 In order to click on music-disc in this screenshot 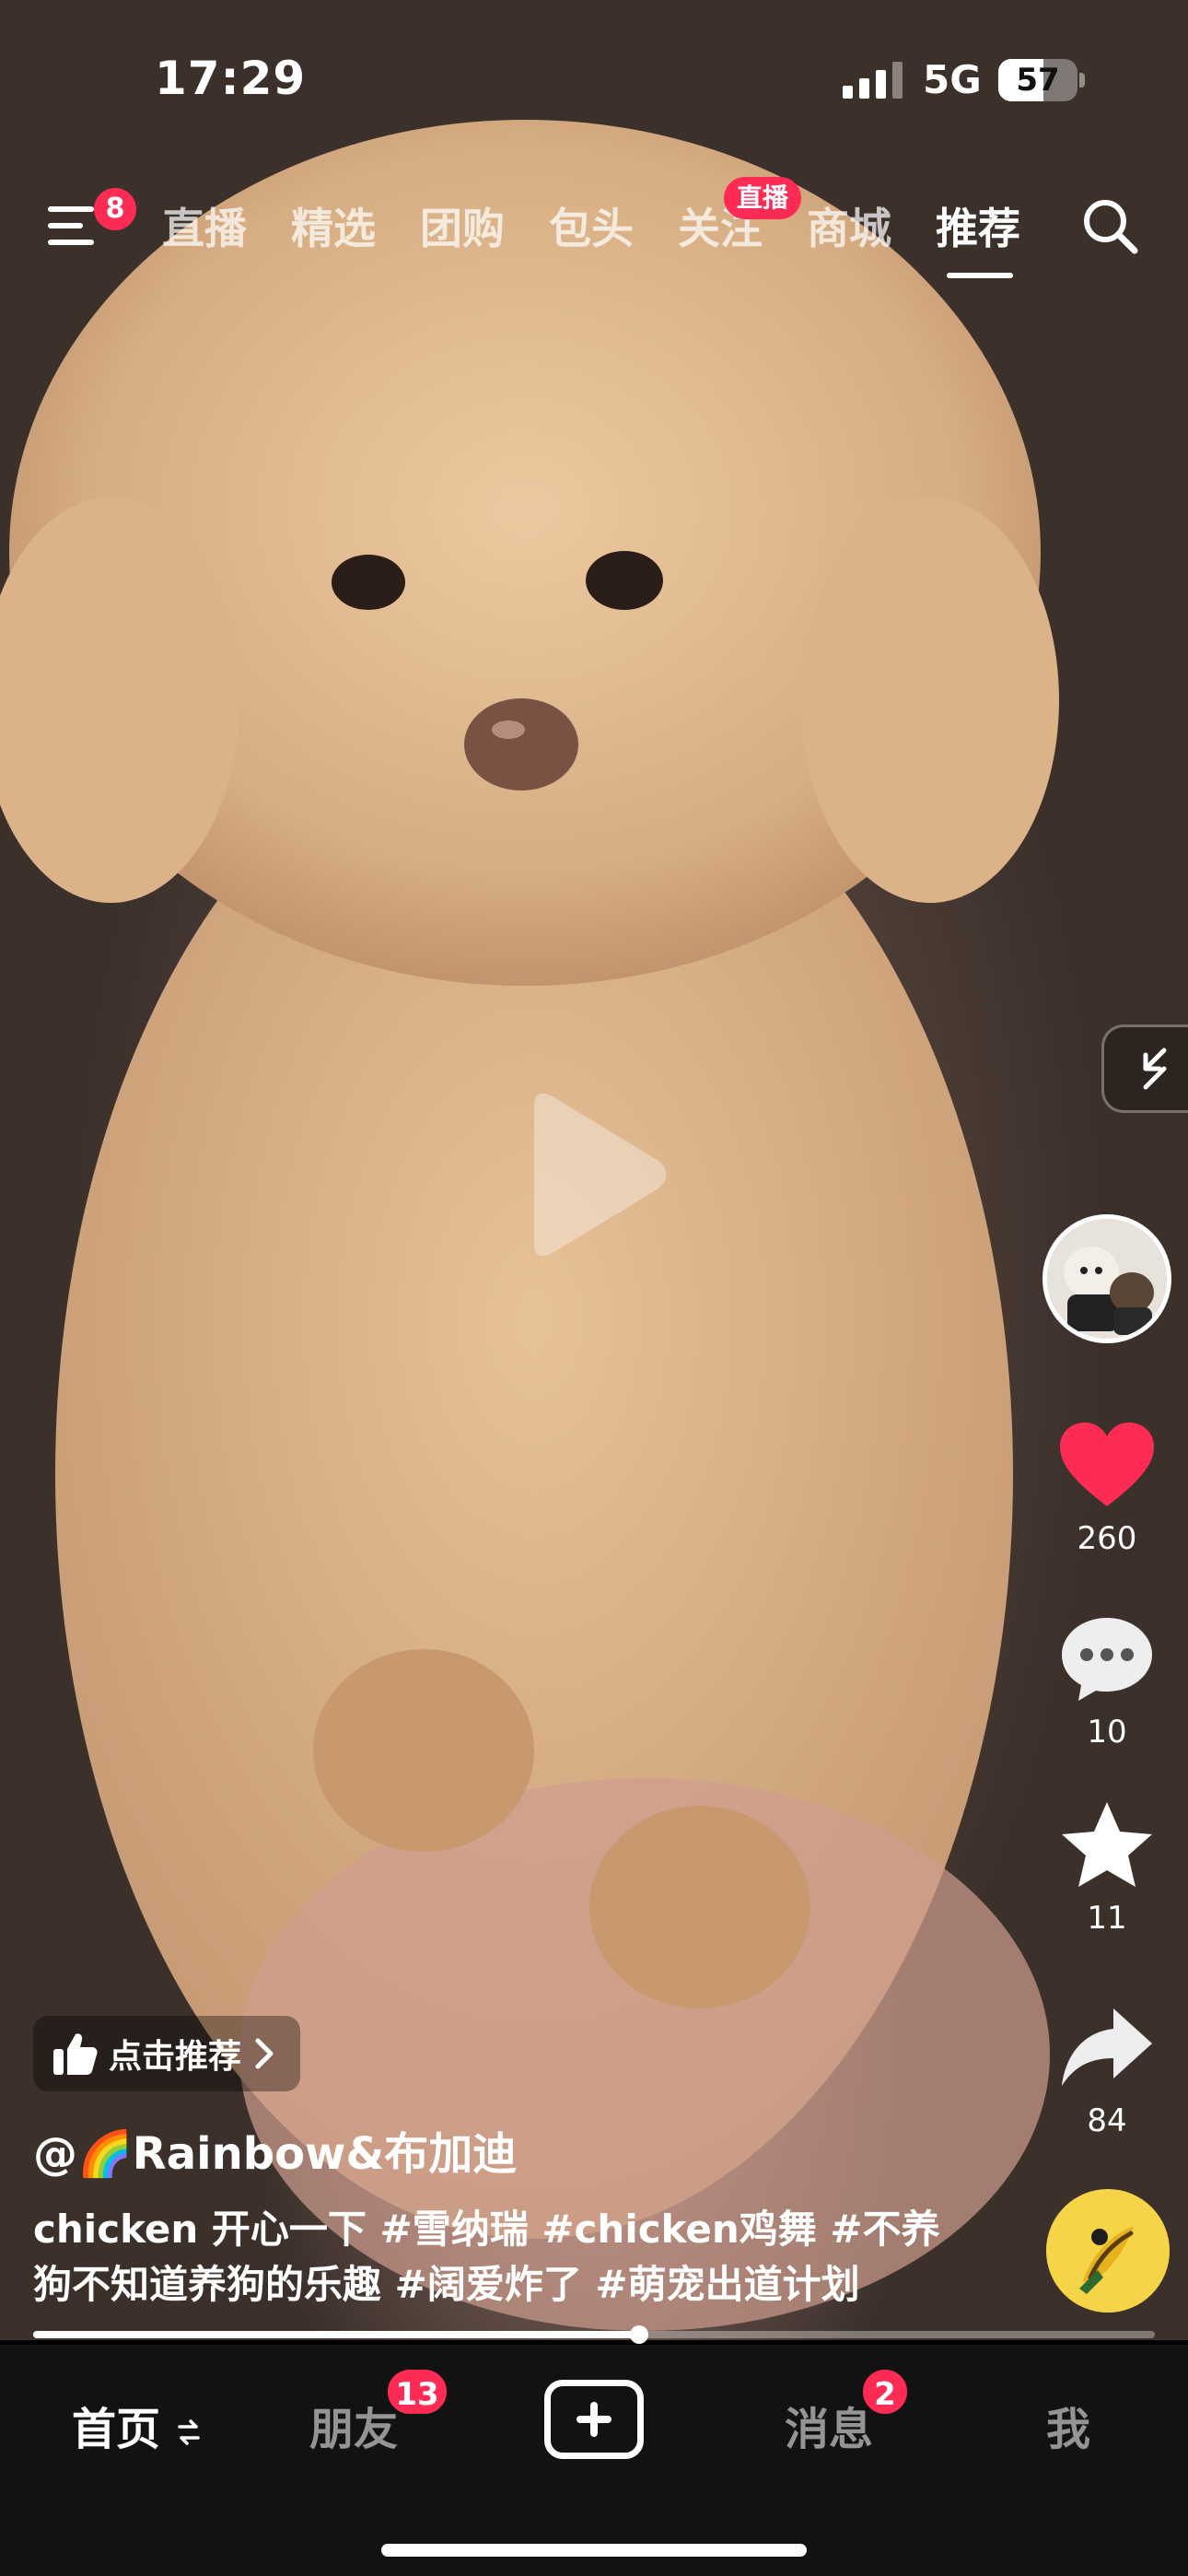, I will do `click(1108, 2251)`.